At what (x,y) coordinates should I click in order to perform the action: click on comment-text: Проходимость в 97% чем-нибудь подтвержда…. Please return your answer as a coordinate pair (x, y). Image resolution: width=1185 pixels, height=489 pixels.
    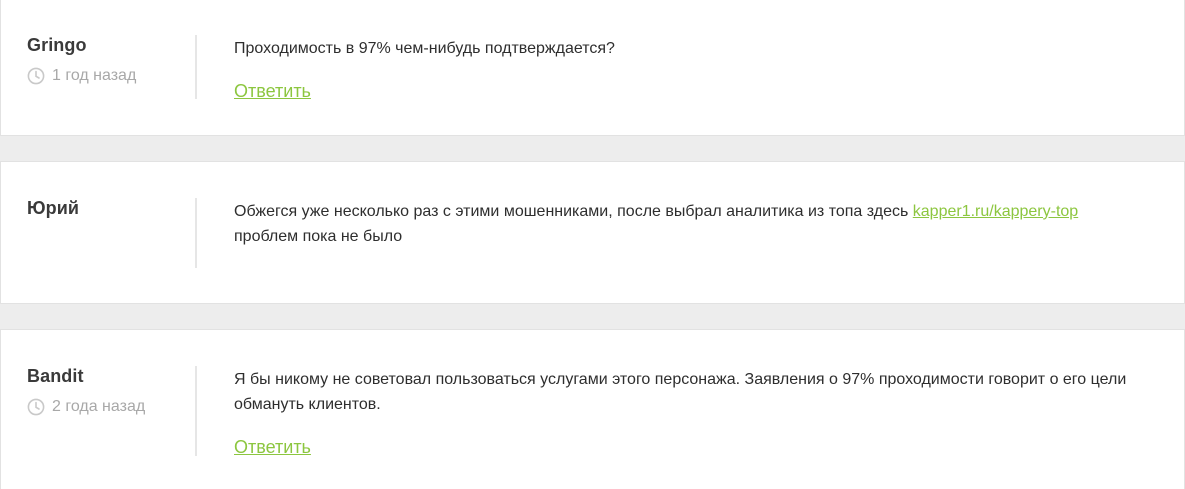
    Looking at the image, I should click on (424, 48).